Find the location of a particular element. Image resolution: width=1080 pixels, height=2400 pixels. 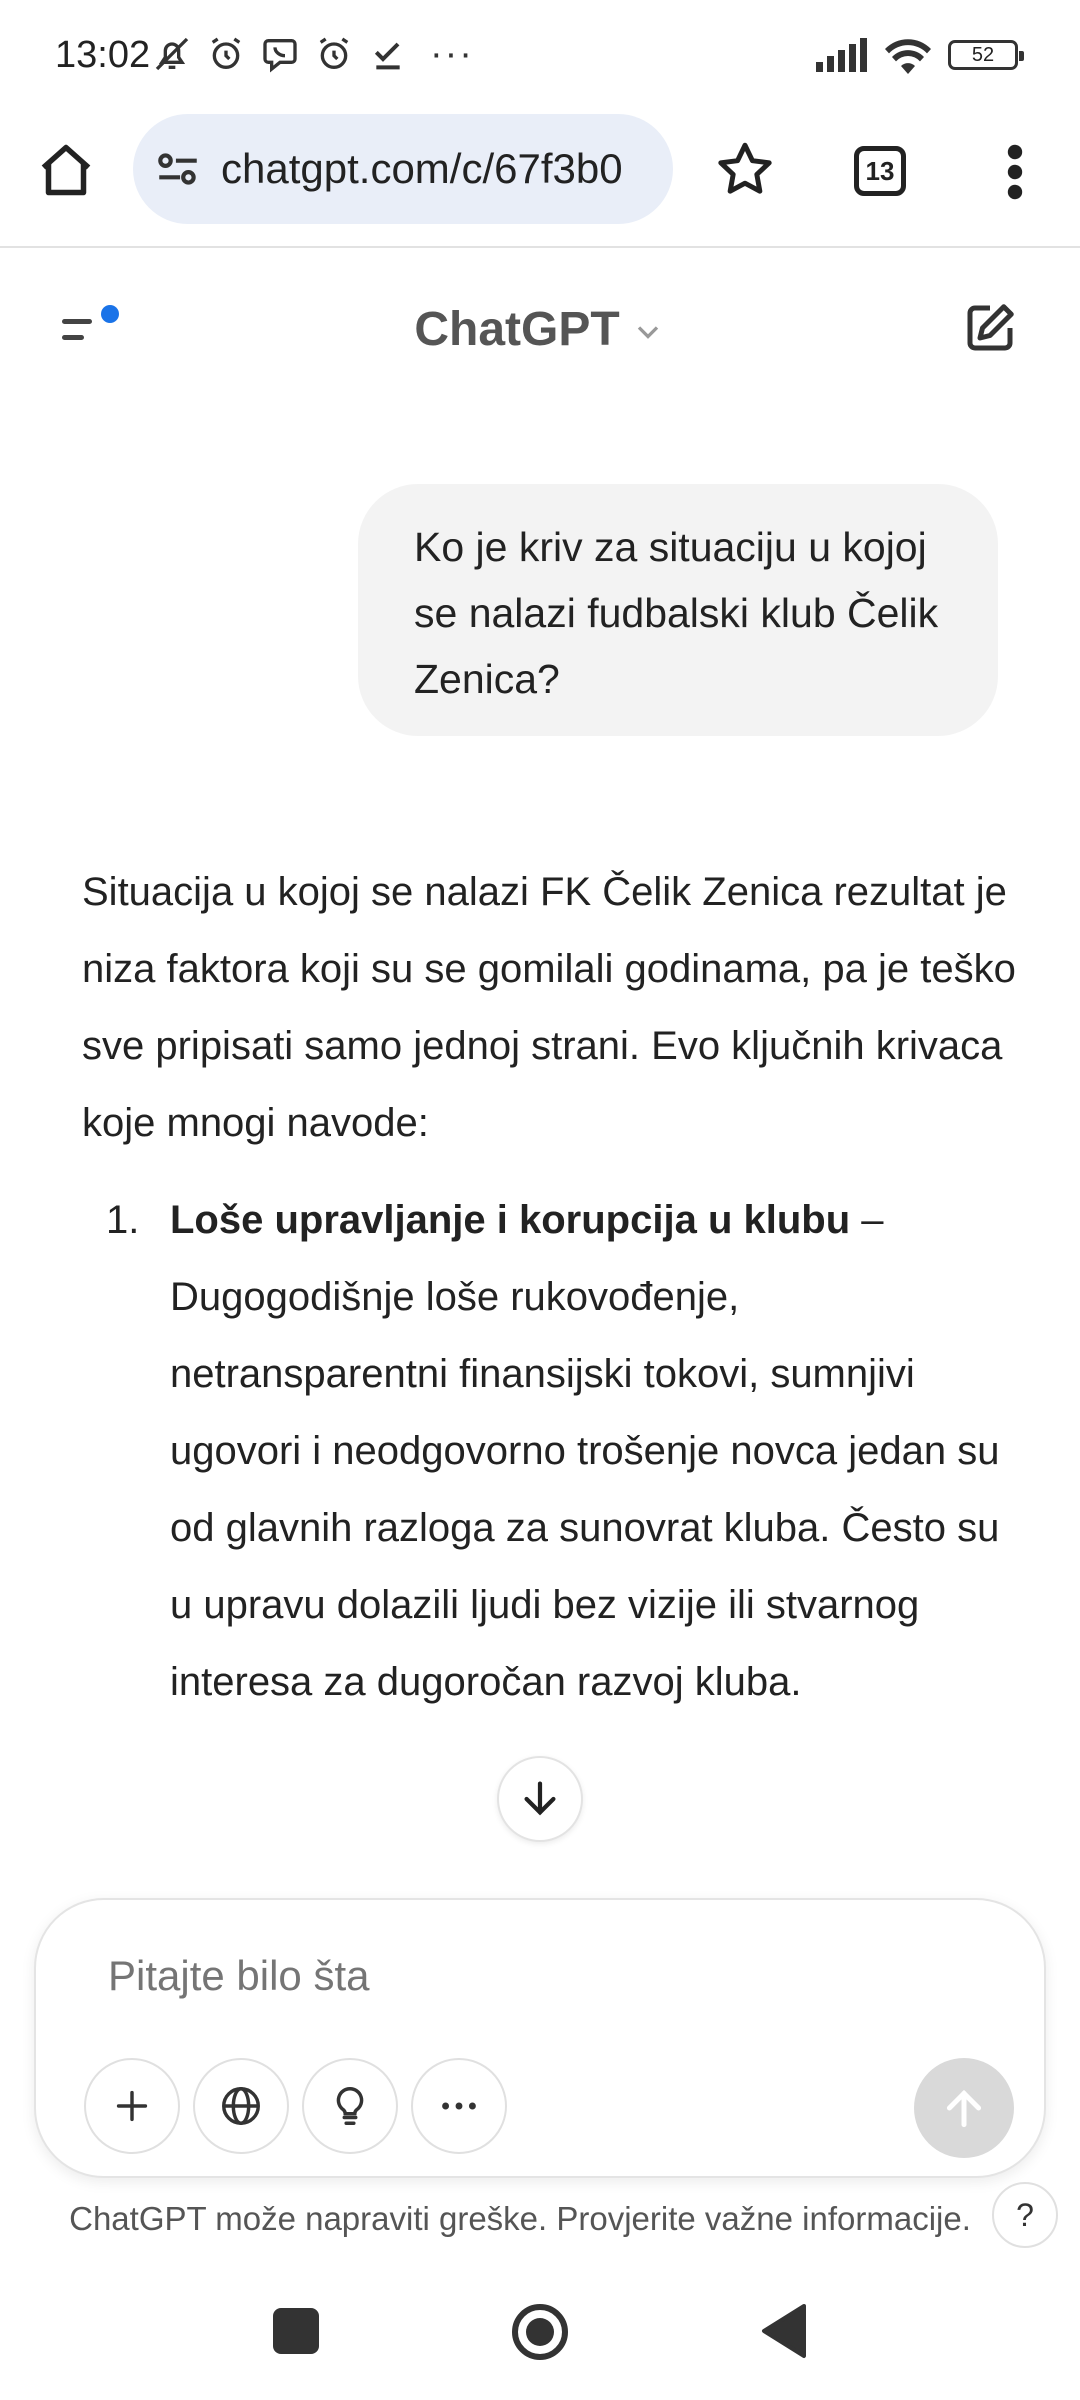

status-bar: 13:02 ··· 52 is located at coordinates (540, 55).